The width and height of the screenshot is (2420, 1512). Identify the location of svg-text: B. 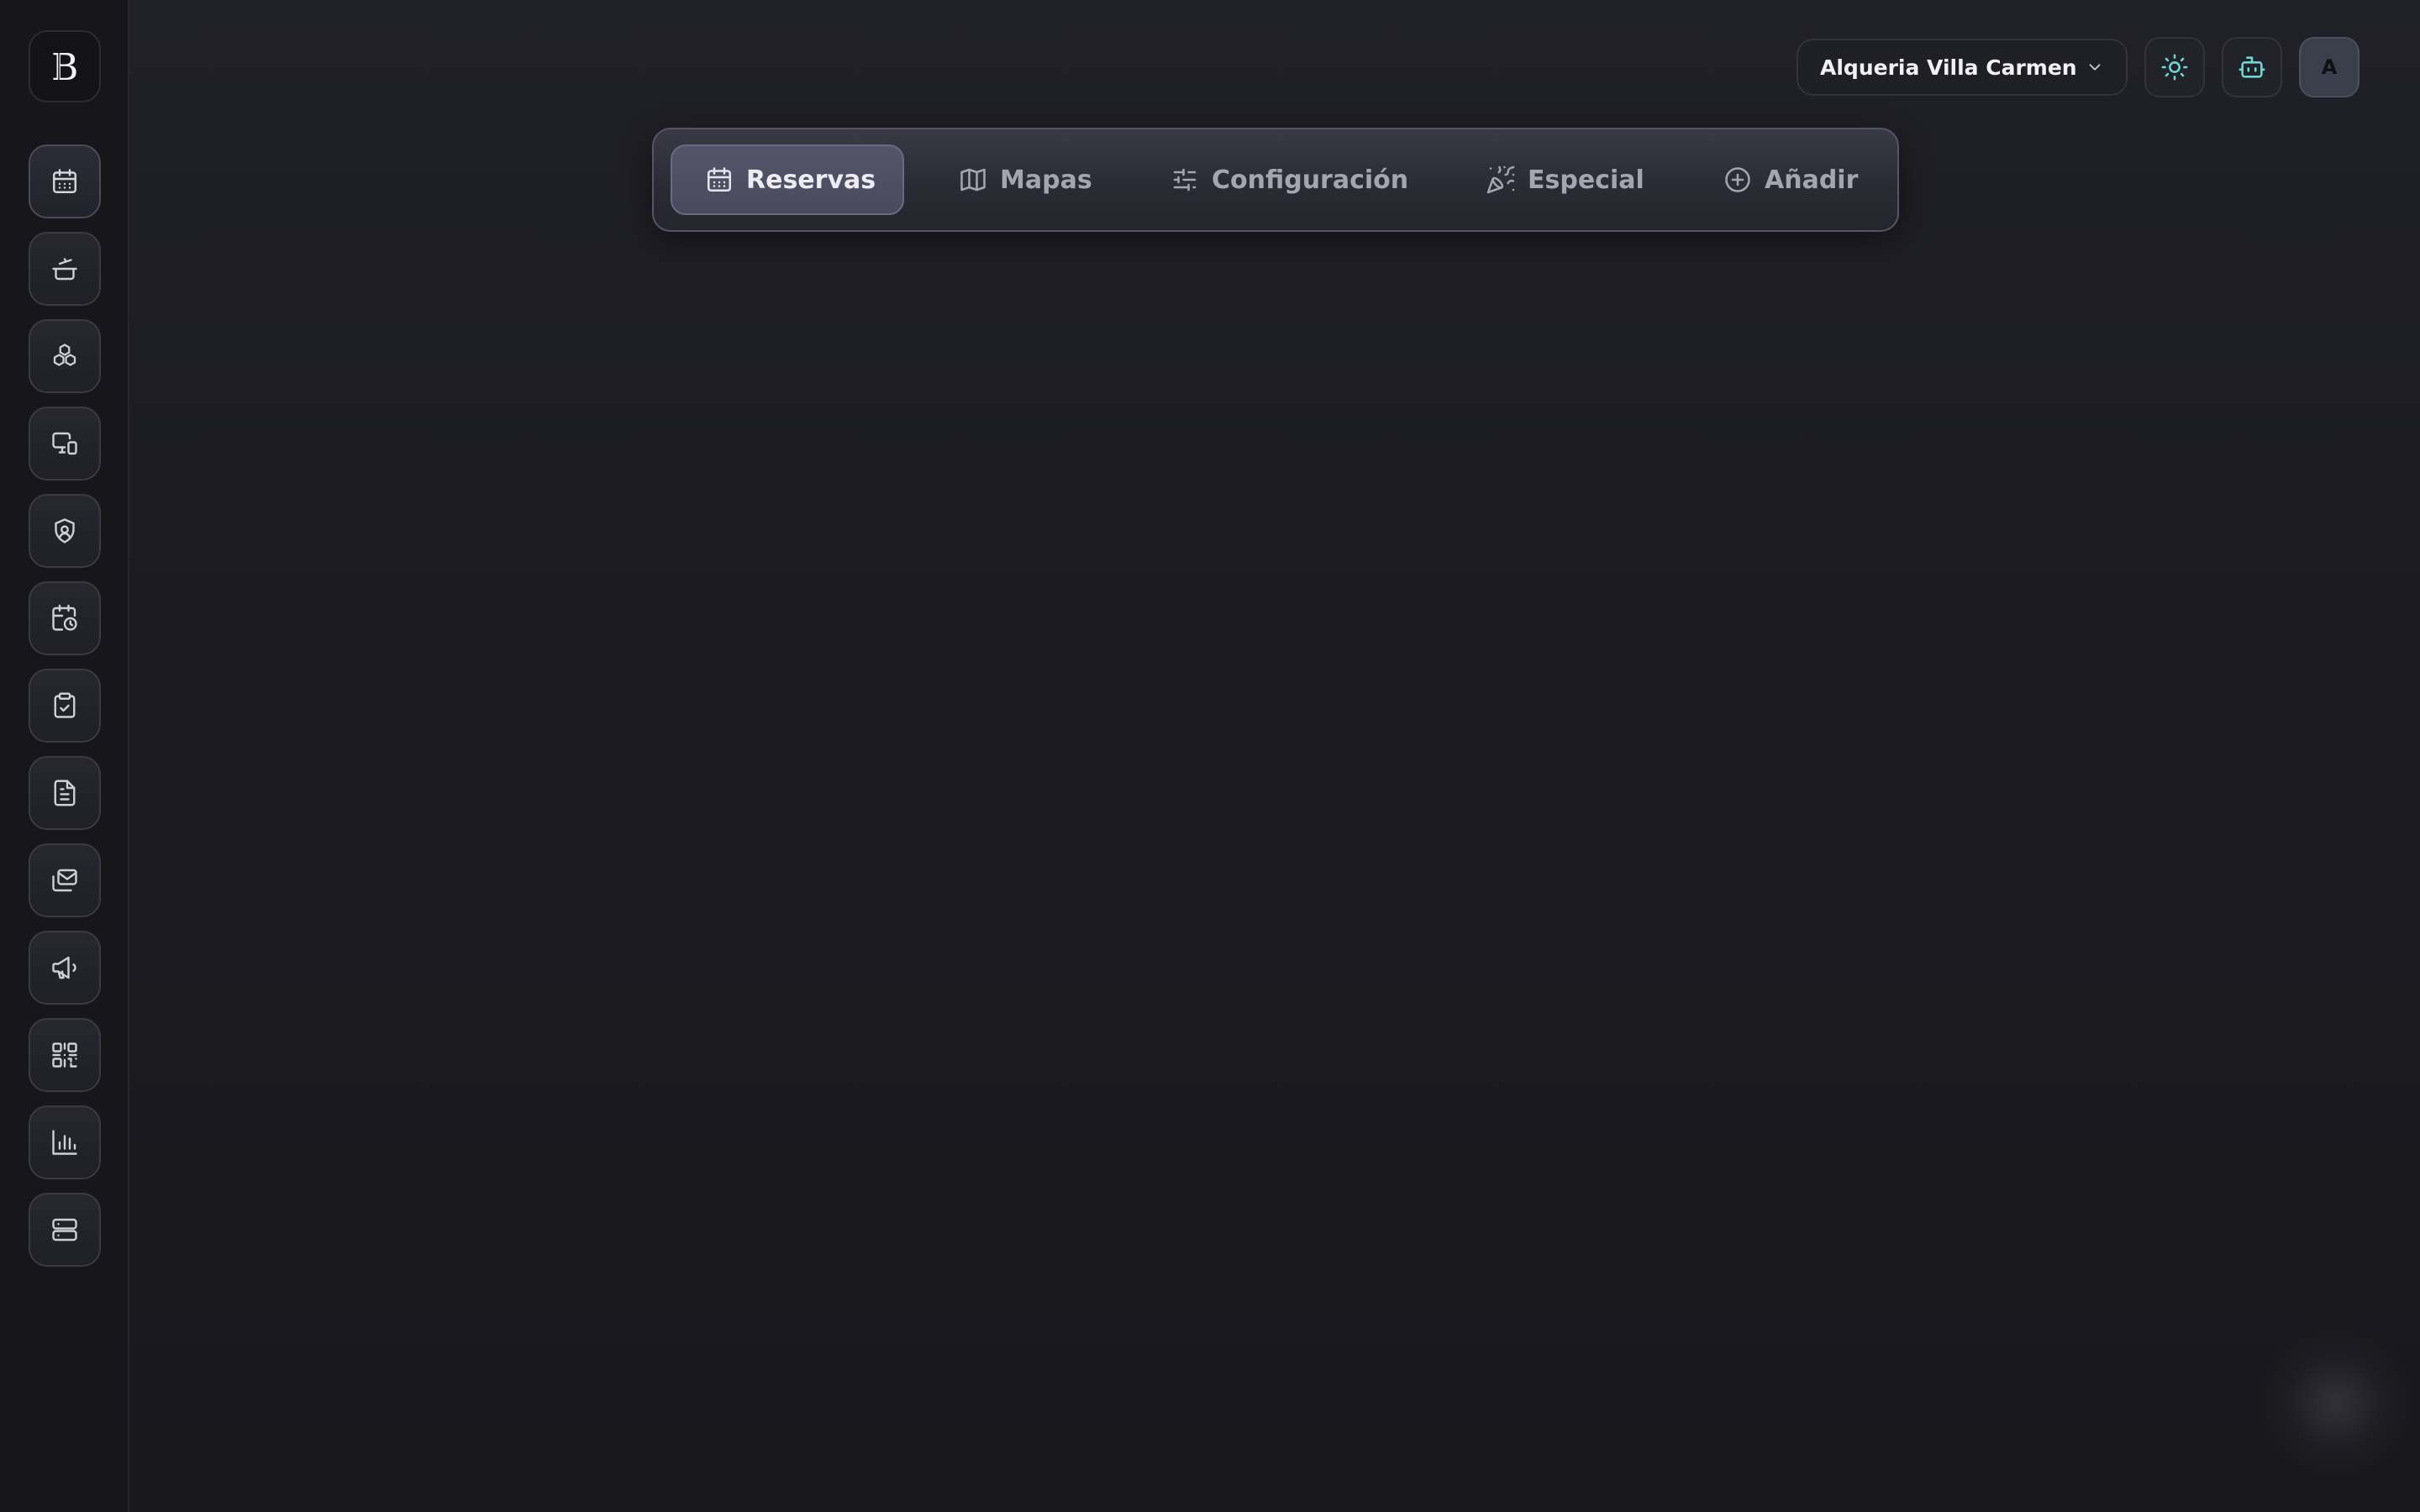
(64, 66).